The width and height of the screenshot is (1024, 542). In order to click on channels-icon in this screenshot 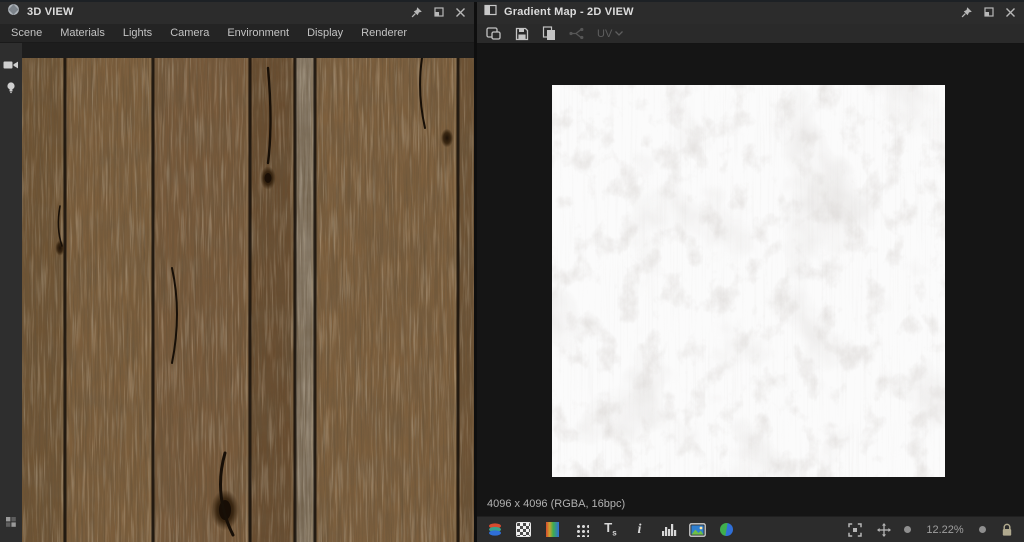, I will do `click(494, 529)`.